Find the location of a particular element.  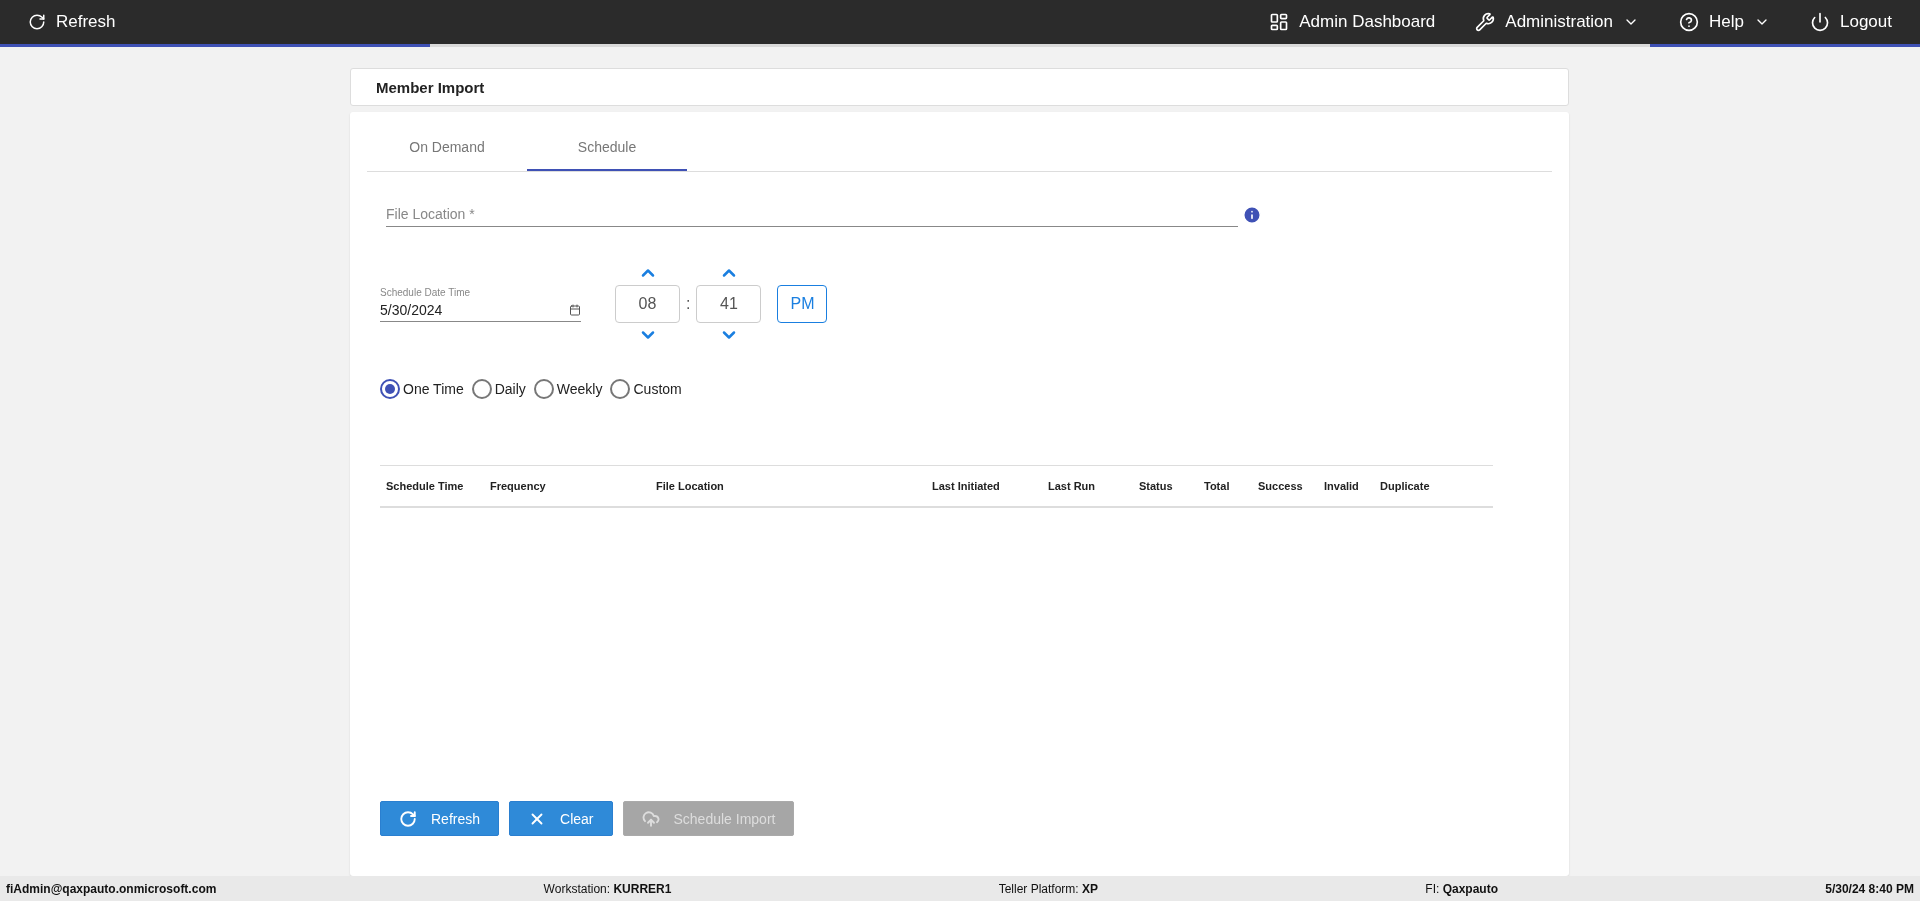

power-icon is located at coordinates (1820, 22).